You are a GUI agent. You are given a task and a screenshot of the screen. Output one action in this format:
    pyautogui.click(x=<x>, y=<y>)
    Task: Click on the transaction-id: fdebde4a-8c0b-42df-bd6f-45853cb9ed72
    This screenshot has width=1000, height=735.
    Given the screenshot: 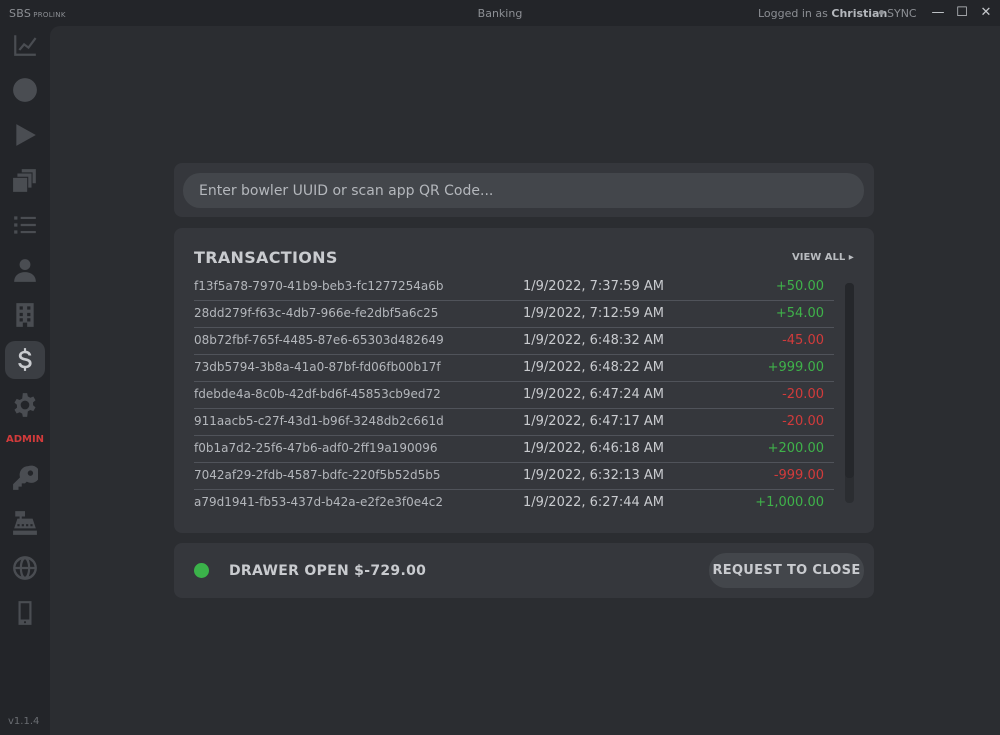 What is the action you would take?
    pyautogui.click(x=317, y=394)
    